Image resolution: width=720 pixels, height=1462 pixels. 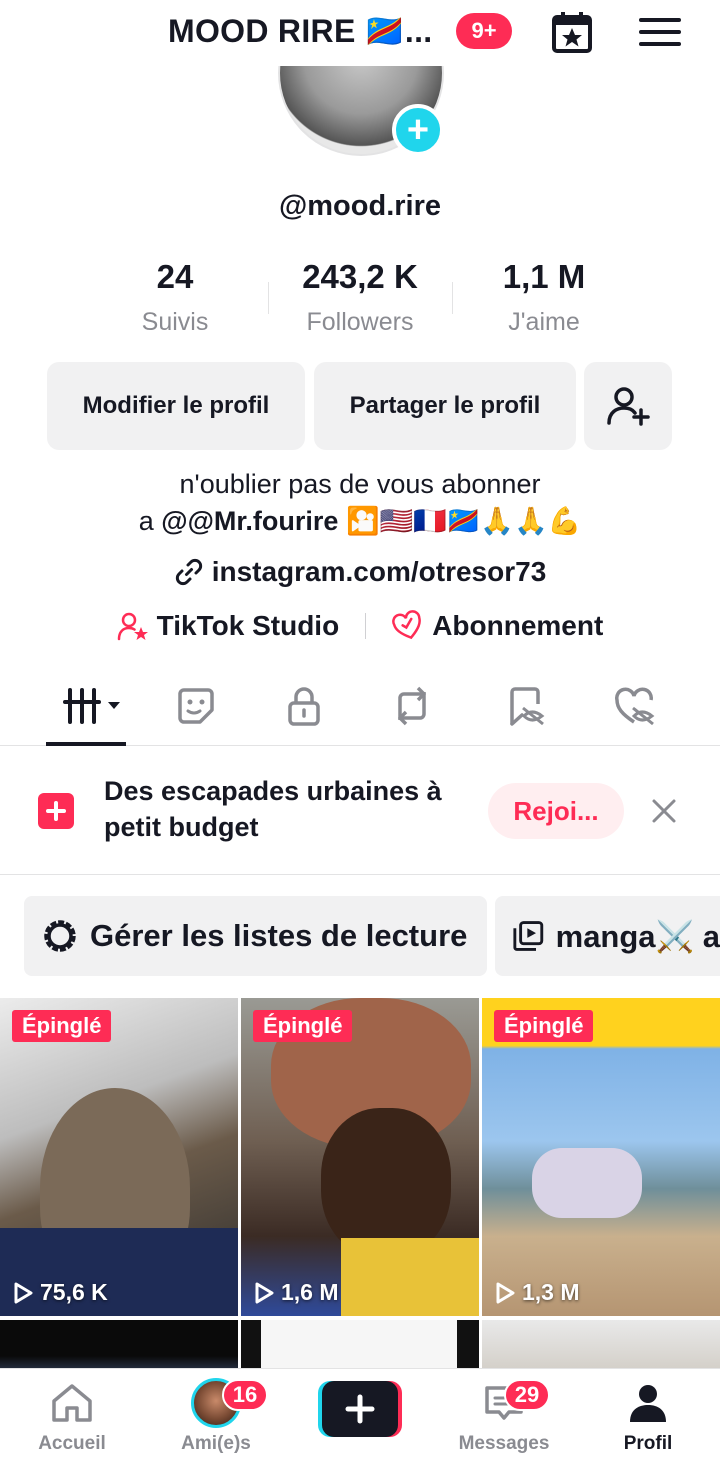 I want to click on view-count: 1,3 M, so click(x=537, y=1292).